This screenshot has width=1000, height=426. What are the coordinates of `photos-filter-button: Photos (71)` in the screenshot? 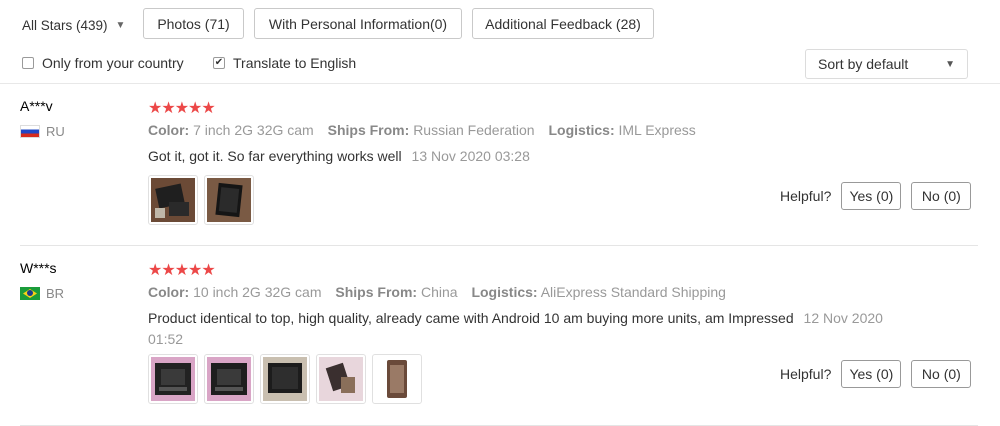 It's located at (193, 23).